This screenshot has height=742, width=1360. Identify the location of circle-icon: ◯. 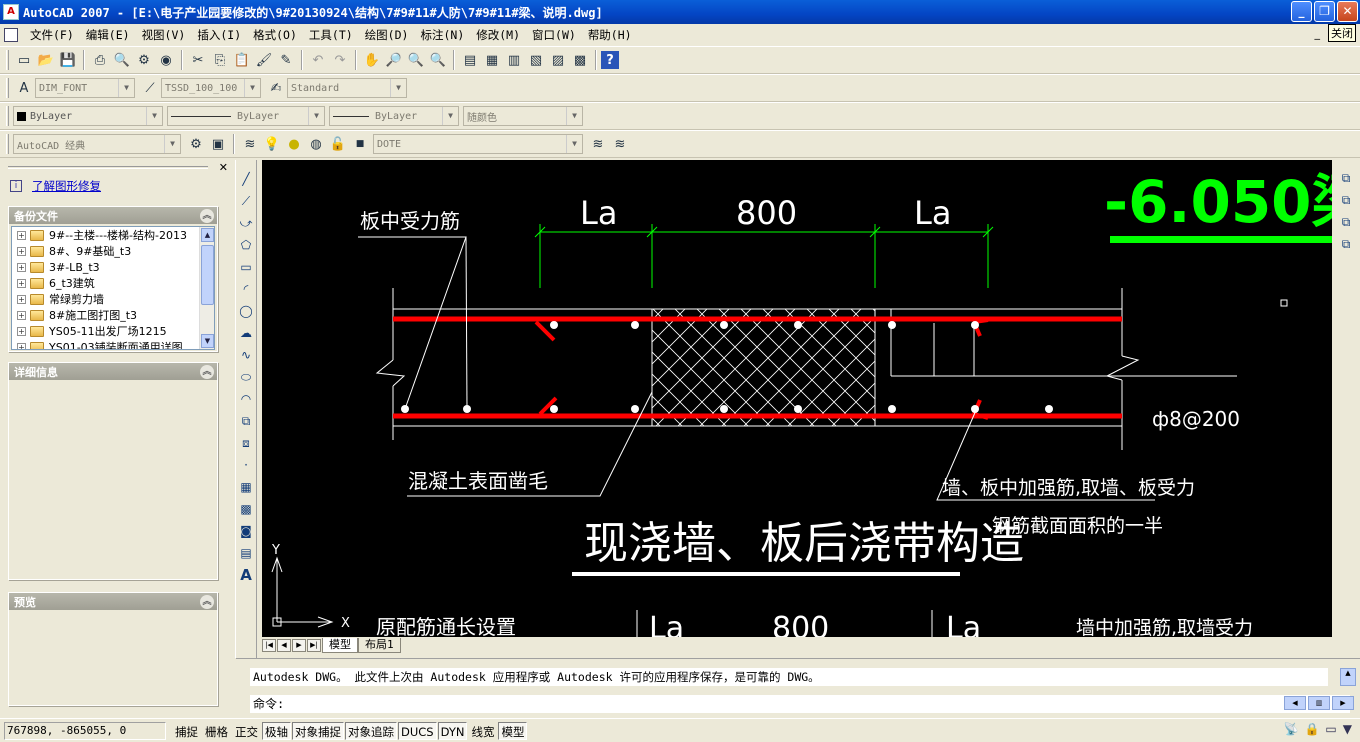
(246, 311).